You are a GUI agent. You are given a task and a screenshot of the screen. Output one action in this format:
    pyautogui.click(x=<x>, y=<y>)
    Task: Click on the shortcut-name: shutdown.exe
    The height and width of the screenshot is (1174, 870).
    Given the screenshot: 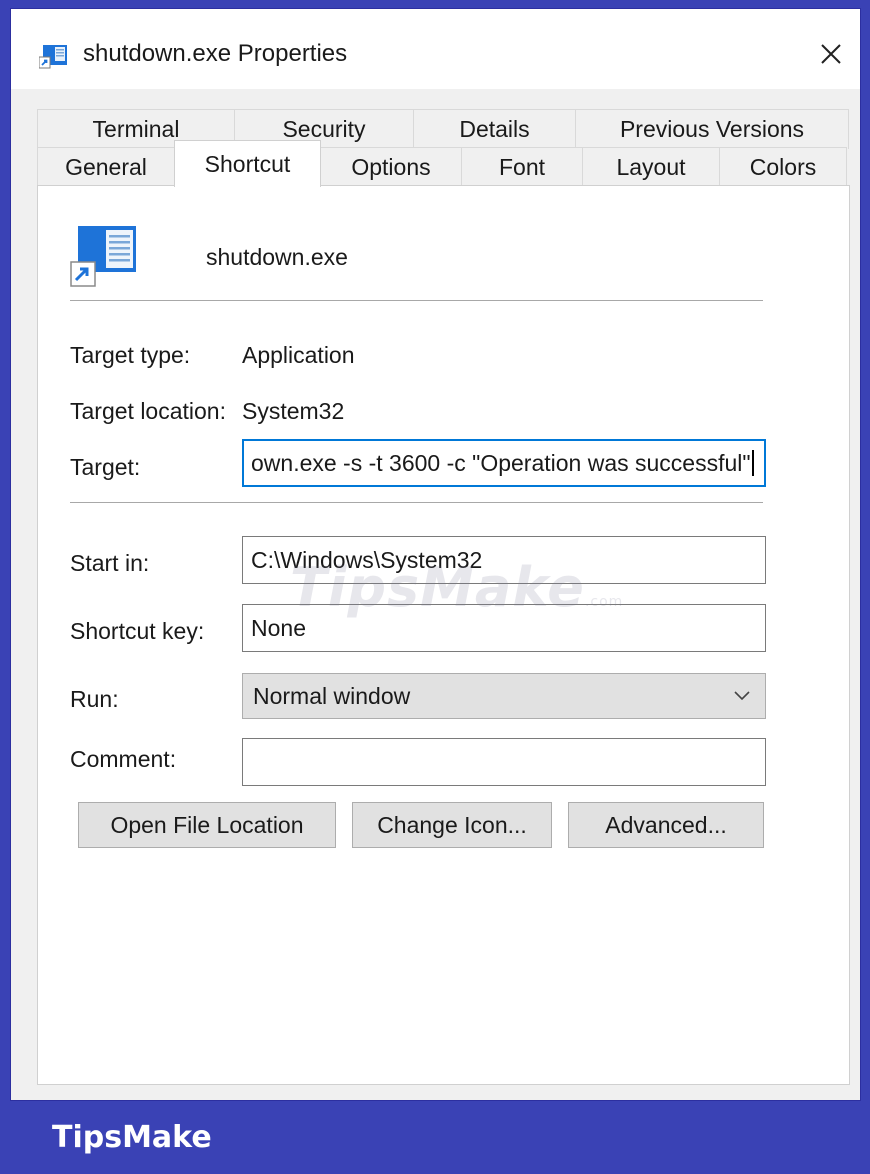 What is the action you would take?
    pyautogui.click(x=277, y=257)
    